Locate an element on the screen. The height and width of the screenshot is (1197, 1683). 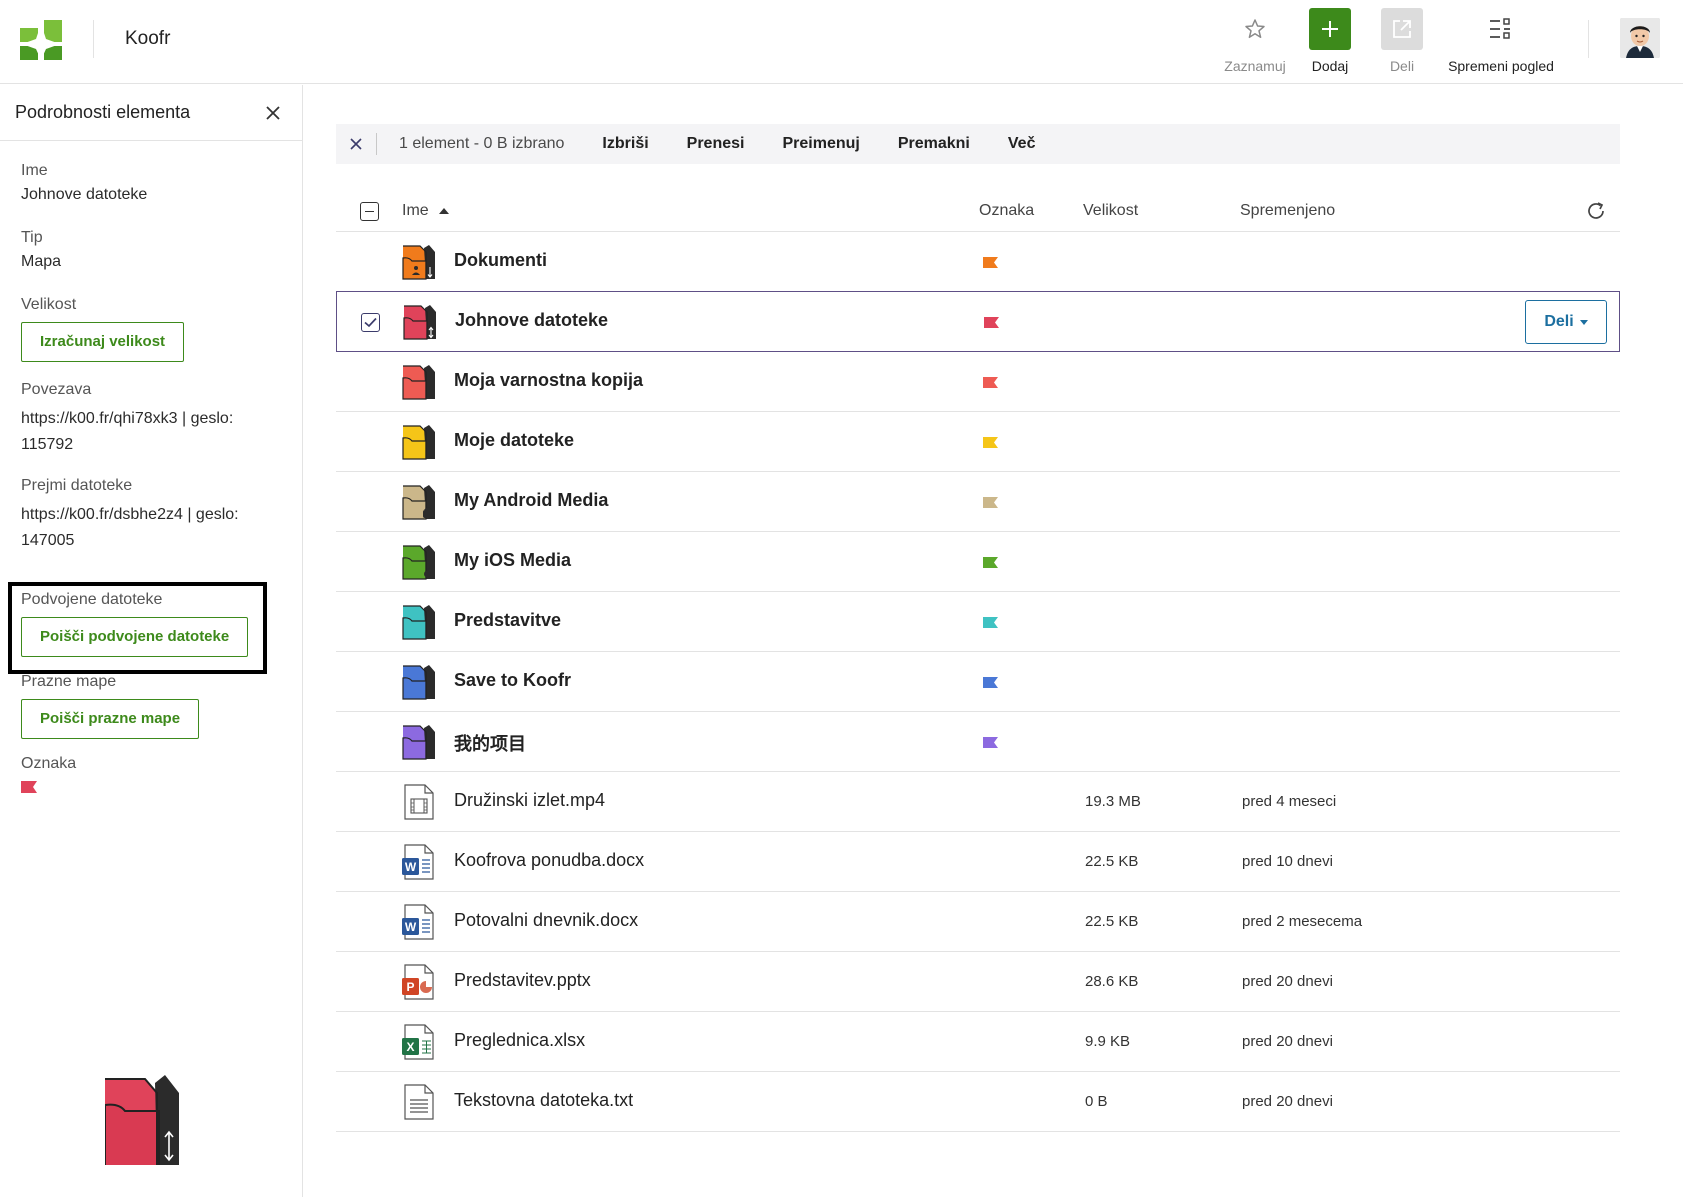
file-row: Družinski izlet.mp4 19.3 MB pred 4 meseci is located at coordinates (978, 802).